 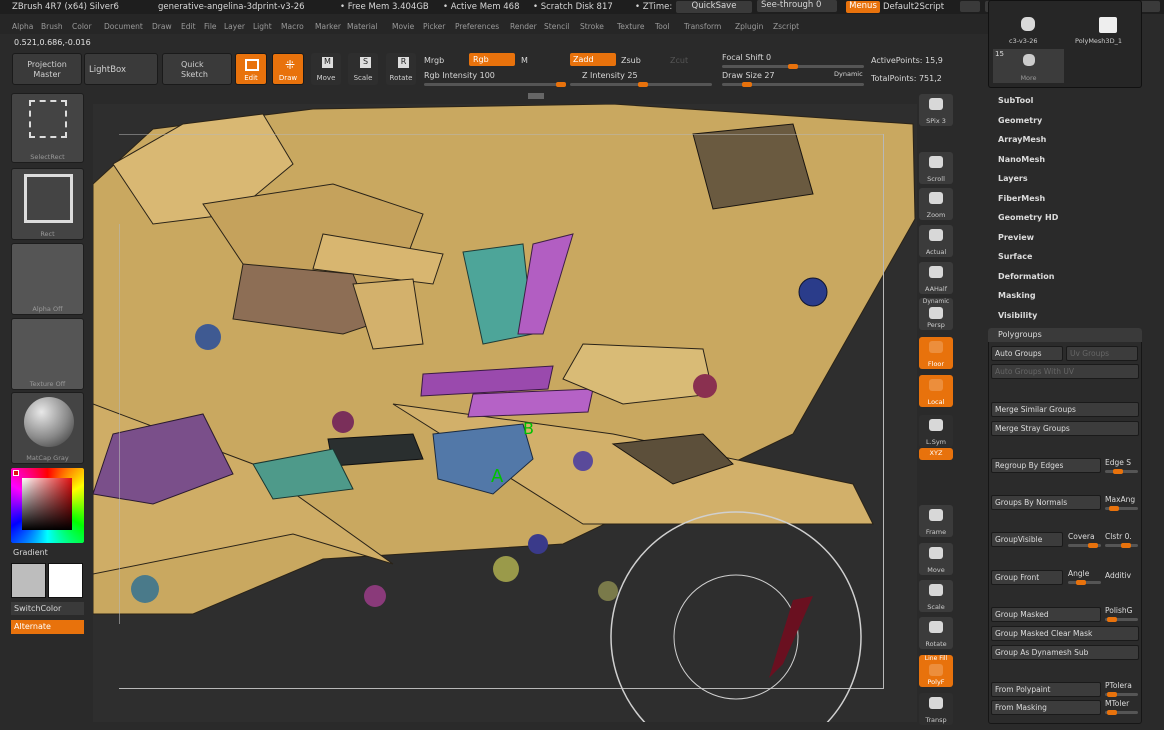 I want to click on polish-groups-slider: PolishG, so click(x=1118, y=610).